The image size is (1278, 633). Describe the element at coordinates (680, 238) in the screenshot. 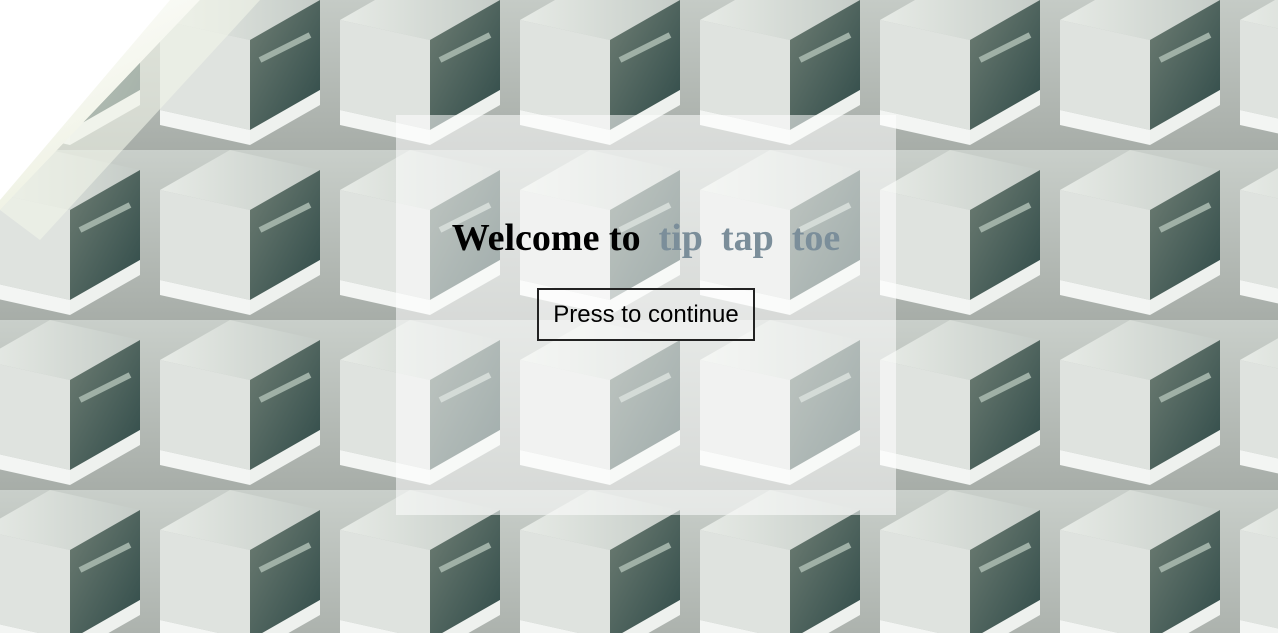

I see `game-word-tip: tip` at that location.